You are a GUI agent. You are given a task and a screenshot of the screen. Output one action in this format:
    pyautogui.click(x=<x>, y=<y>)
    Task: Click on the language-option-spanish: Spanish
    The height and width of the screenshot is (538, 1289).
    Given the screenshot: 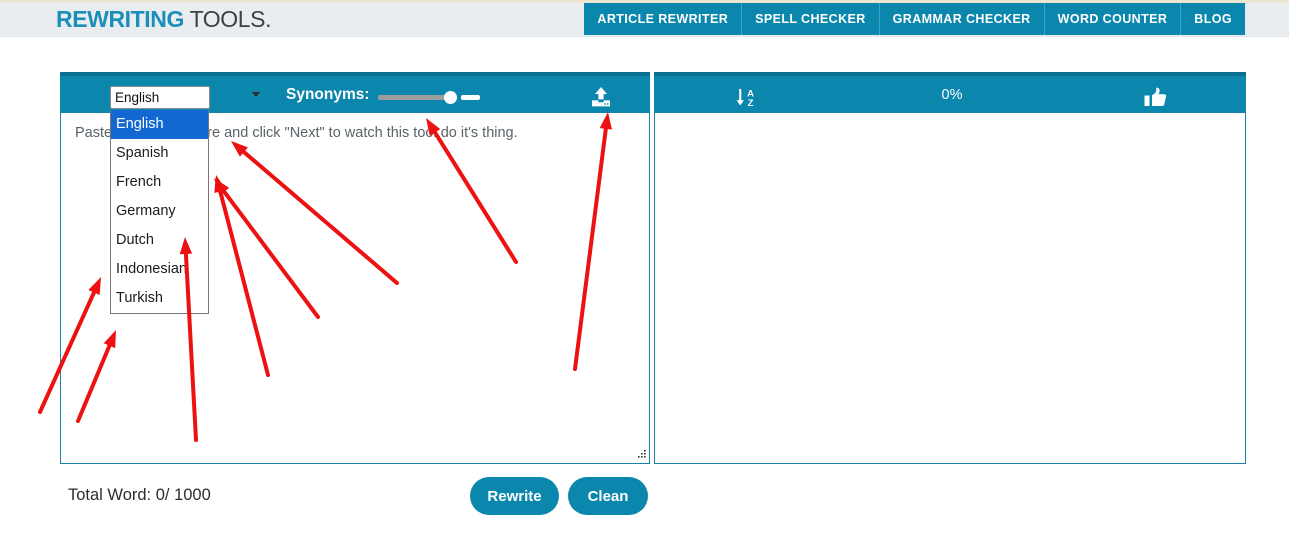 What is the action you would take?
    pyautogui.click(x=159, y=153)
    